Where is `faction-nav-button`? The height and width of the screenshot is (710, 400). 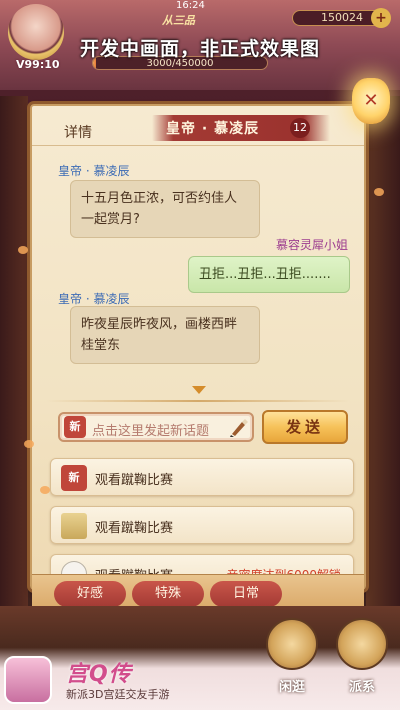
faction-nav-button is located at coordinates (362, 644).